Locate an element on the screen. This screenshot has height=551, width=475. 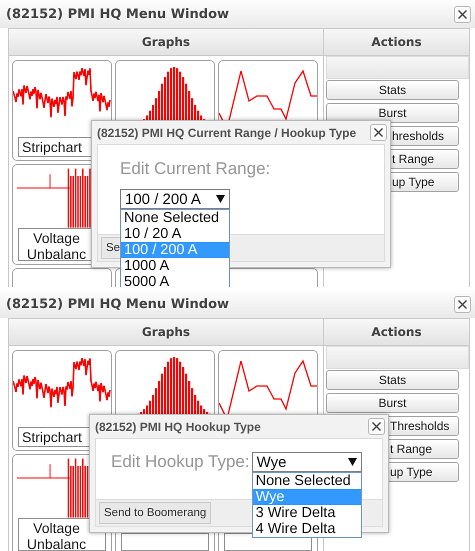
field-label: Edit Hookup Type: is located at coordinates (180, 462).